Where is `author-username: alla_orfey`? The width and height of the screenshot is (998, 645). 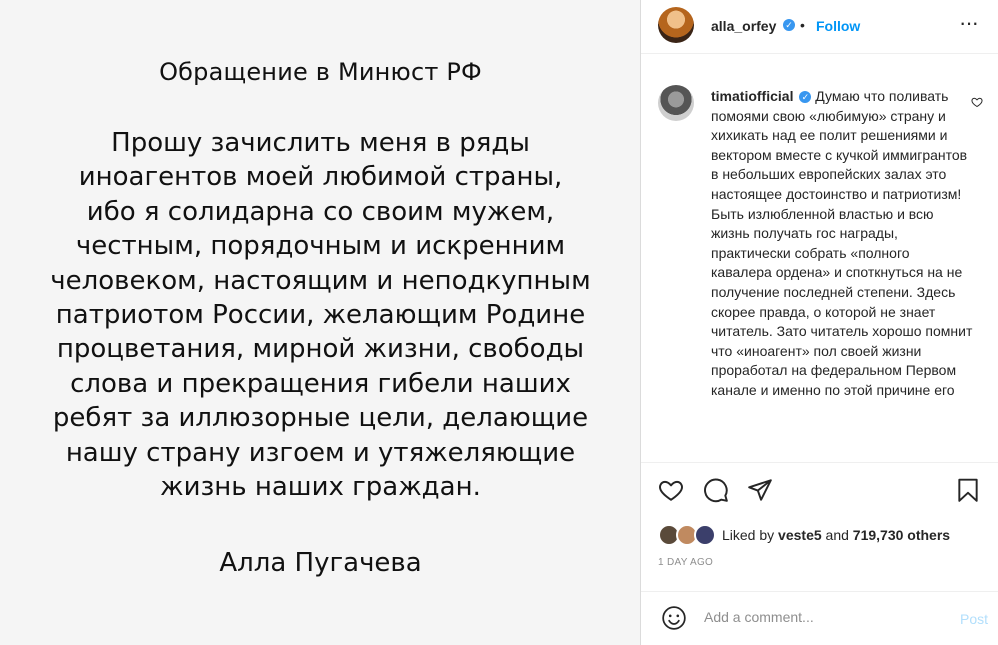
author-username: alla_orfey is located at coordinates (743, 26).